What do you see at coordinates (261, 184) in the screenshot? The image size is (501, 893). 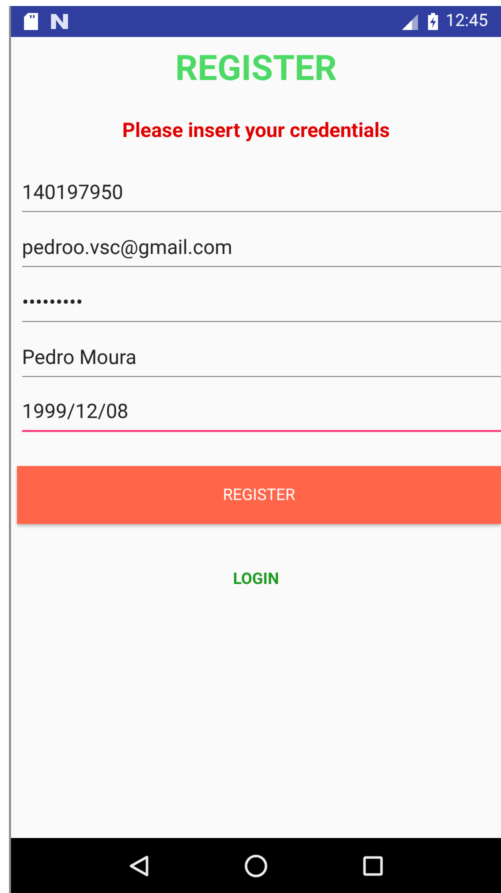 I see `input-field: 140197950` at bounding box center [261, 184].